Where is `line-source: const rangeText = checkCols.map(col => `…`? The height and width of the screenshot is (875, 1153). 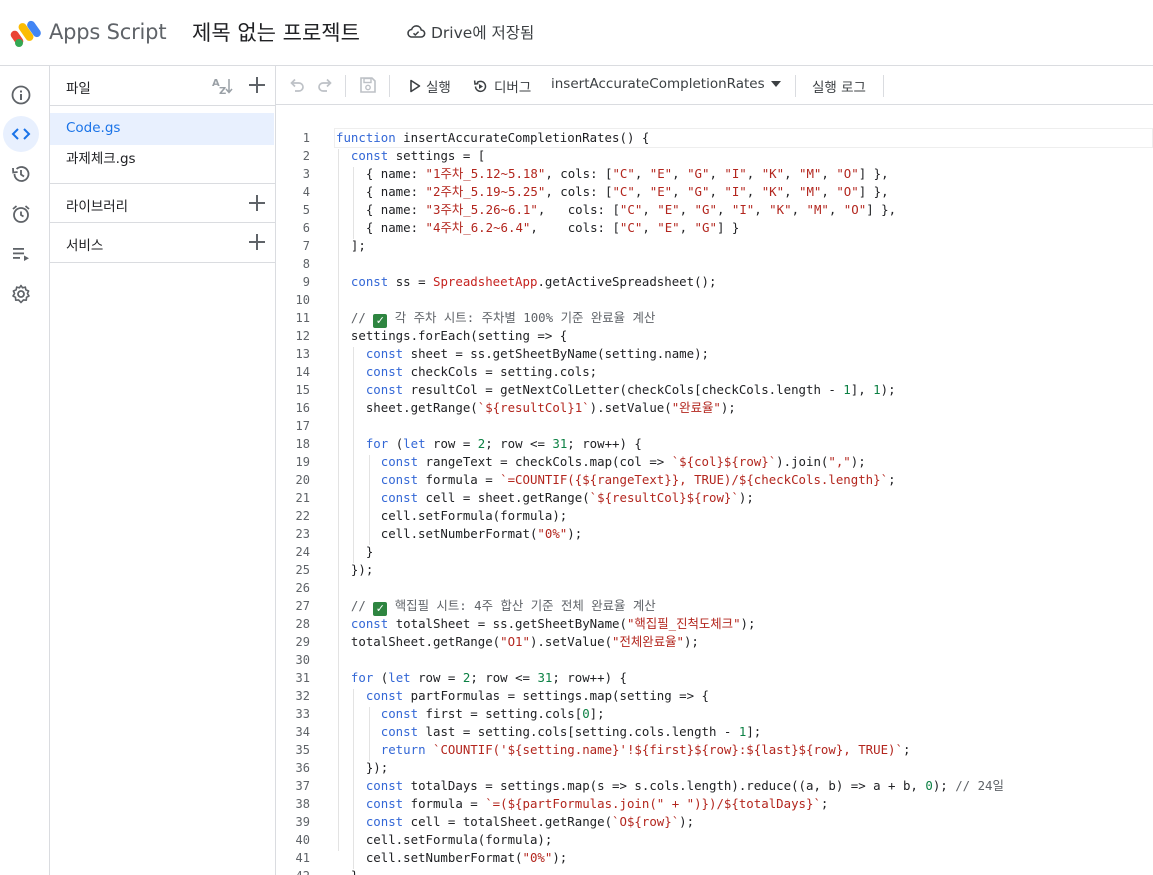 line-source: const rangeText = checkCols.map(col => `… is located at coordinates (623, 461).